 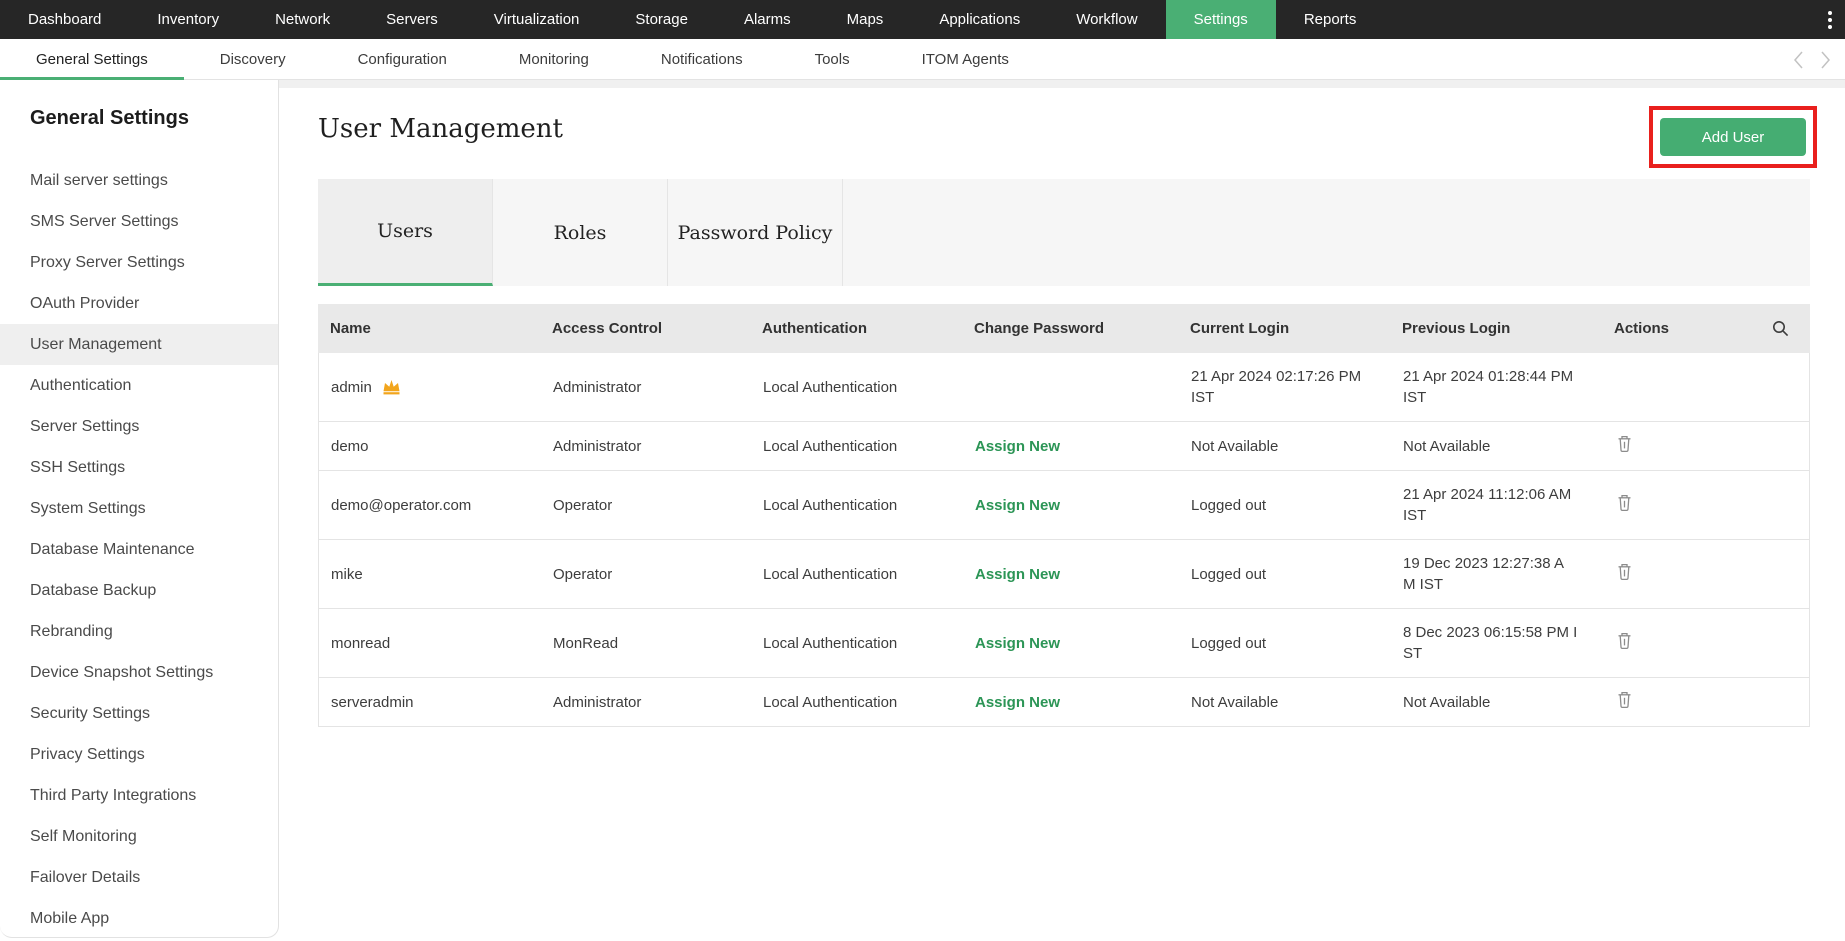 I want to click on sidebar-item-privacy-settings: Privacy Settings, so click(x=139, y=754).